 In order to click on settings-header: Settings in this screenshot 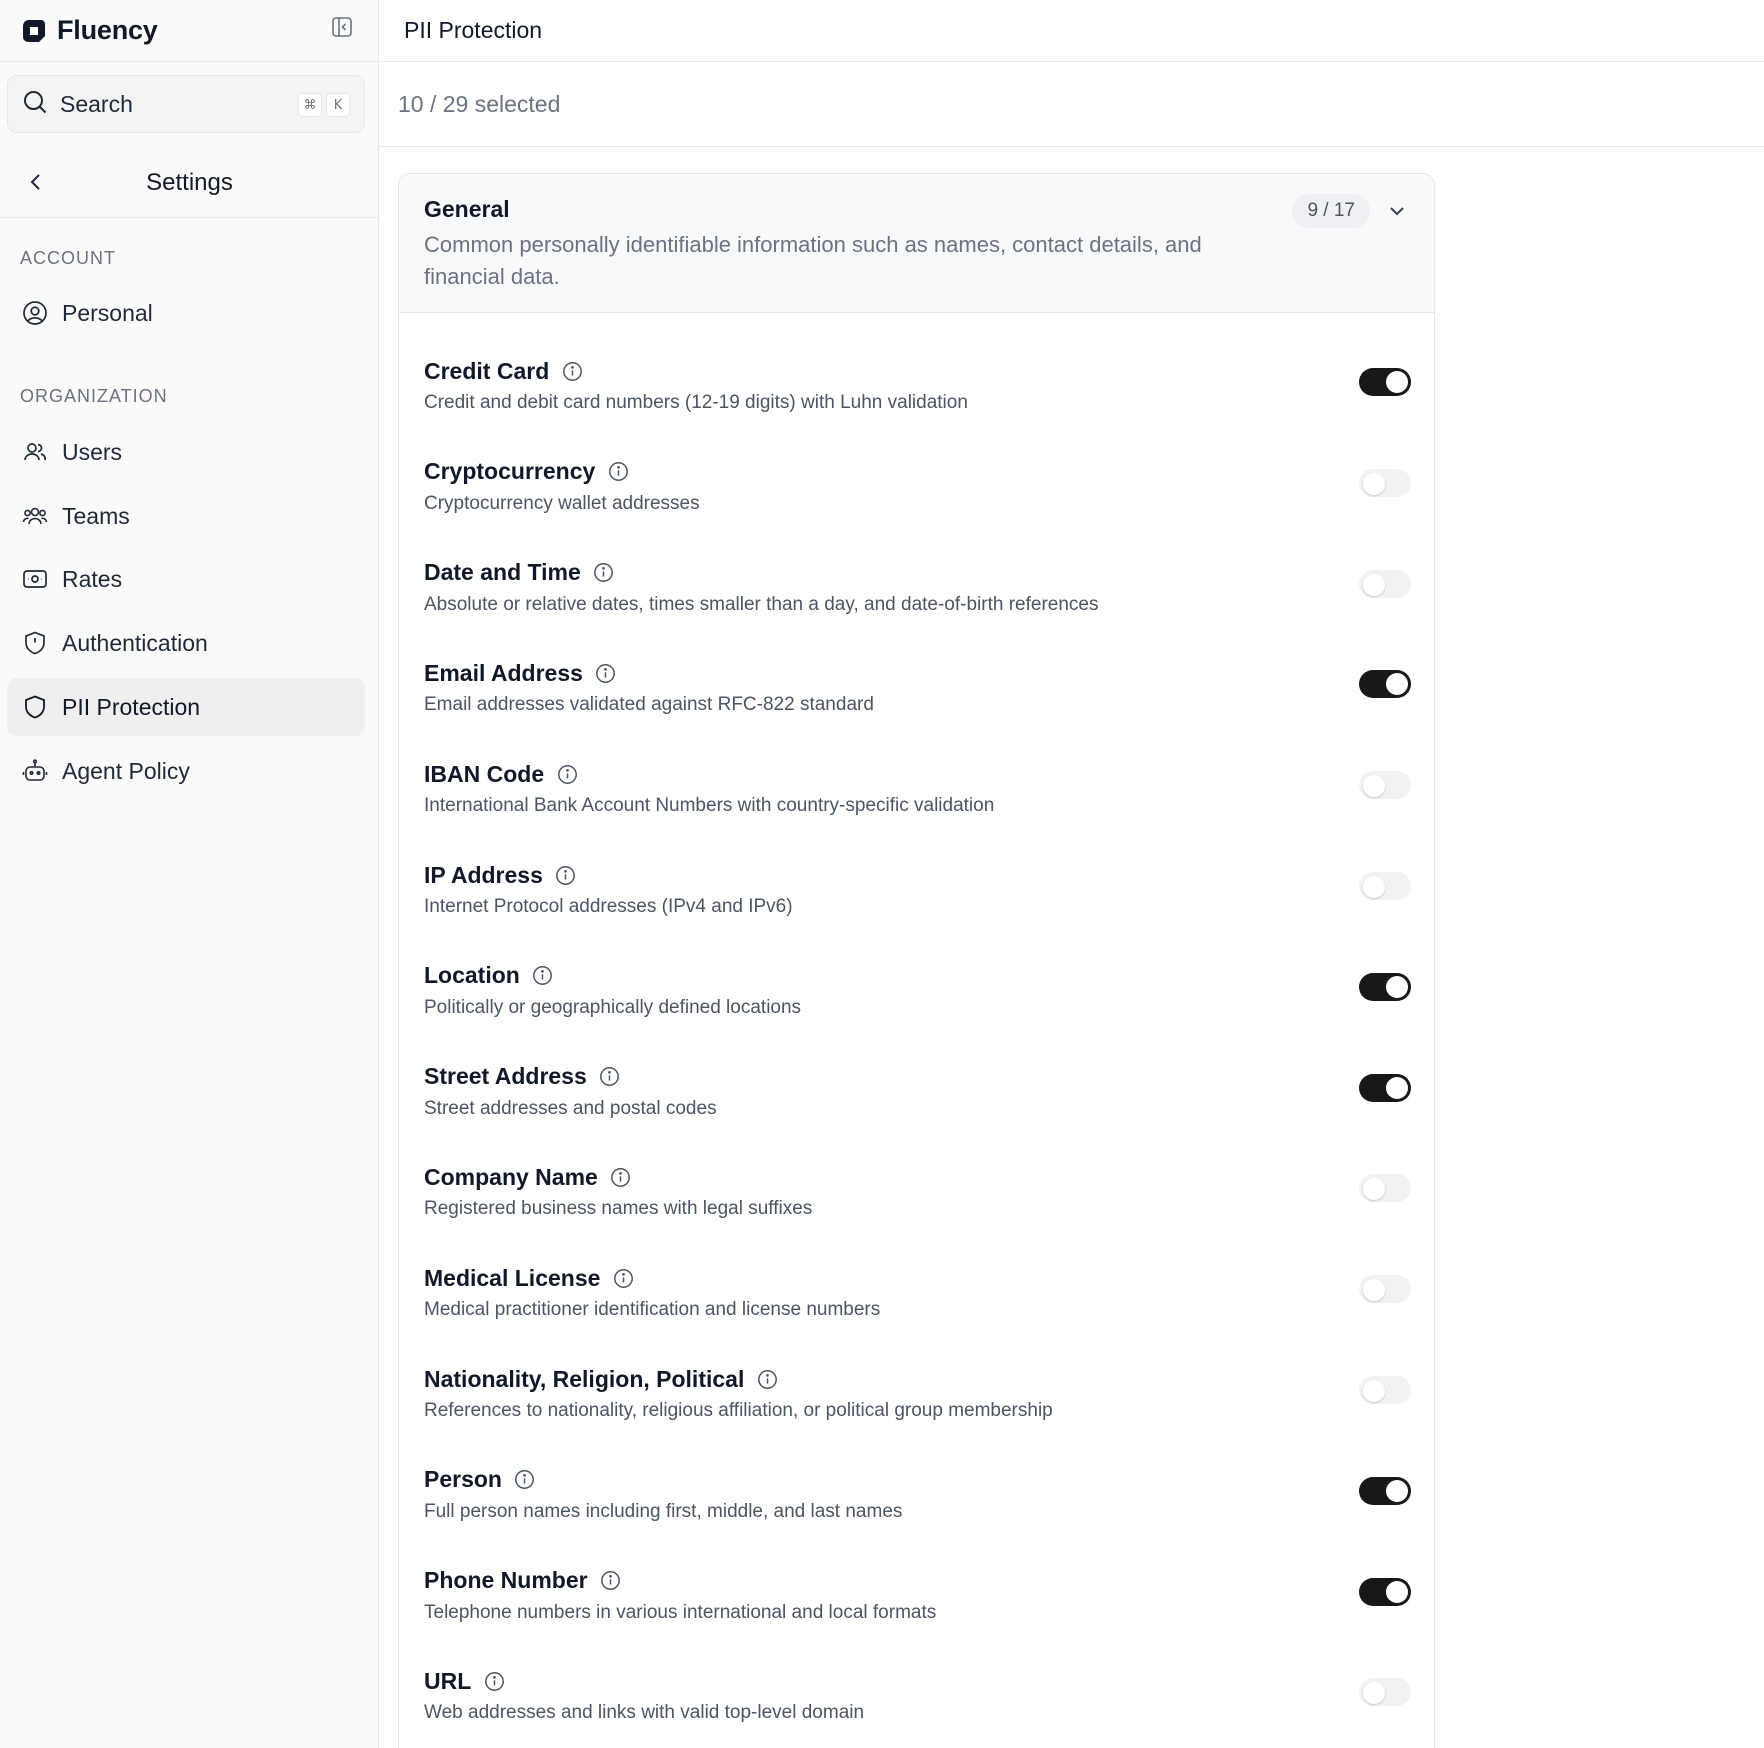, I will do `click(189, 183)`.